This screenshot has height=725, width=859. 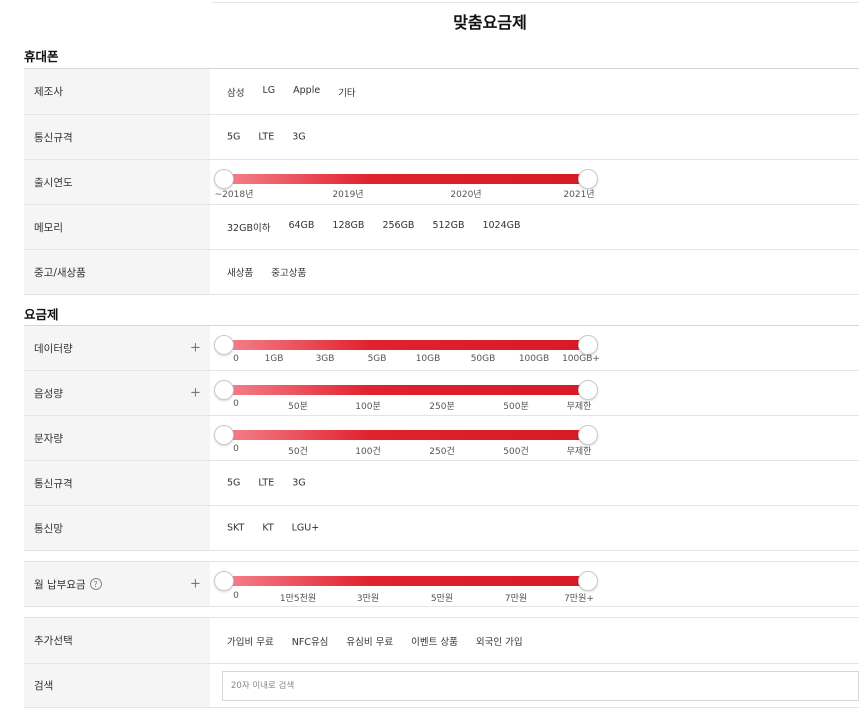 I want to click on extra-options: 가입비 무료 NFC유심 유심비 무료 이벤트 상품 외국인 가입, so click(x=375, y=641).